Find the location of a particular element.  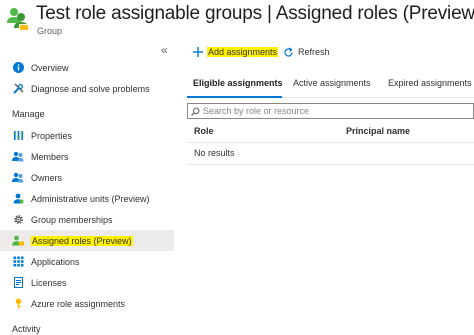

section-manage: Manage is located at coordinates (28, 114).